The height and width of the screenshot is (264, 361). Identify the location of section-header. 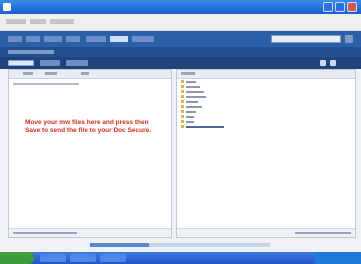
(180, 52).